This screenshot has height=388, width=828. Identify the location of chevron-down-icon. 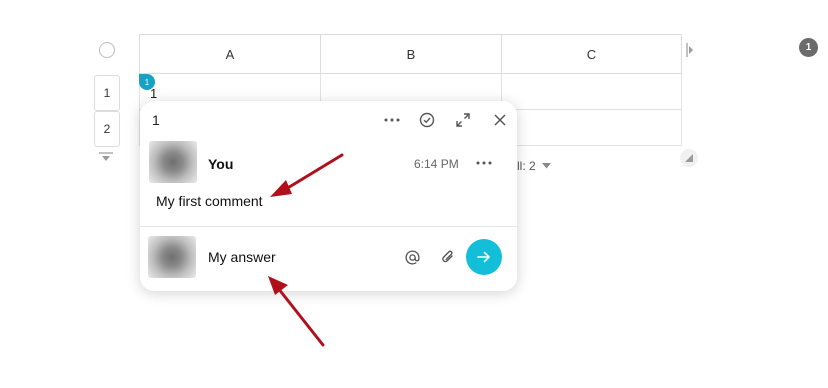
(546, 166).